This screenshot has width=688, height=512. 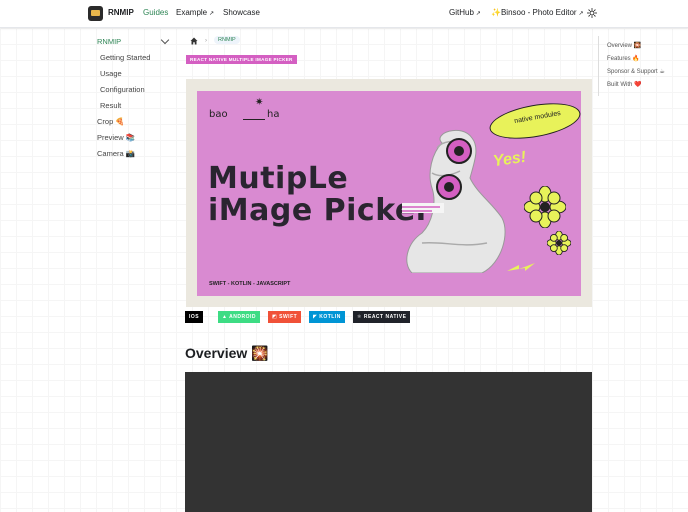 I want to click on badge-react-native: ⚛ REACT NATIVE, so click(x=382, y=317).